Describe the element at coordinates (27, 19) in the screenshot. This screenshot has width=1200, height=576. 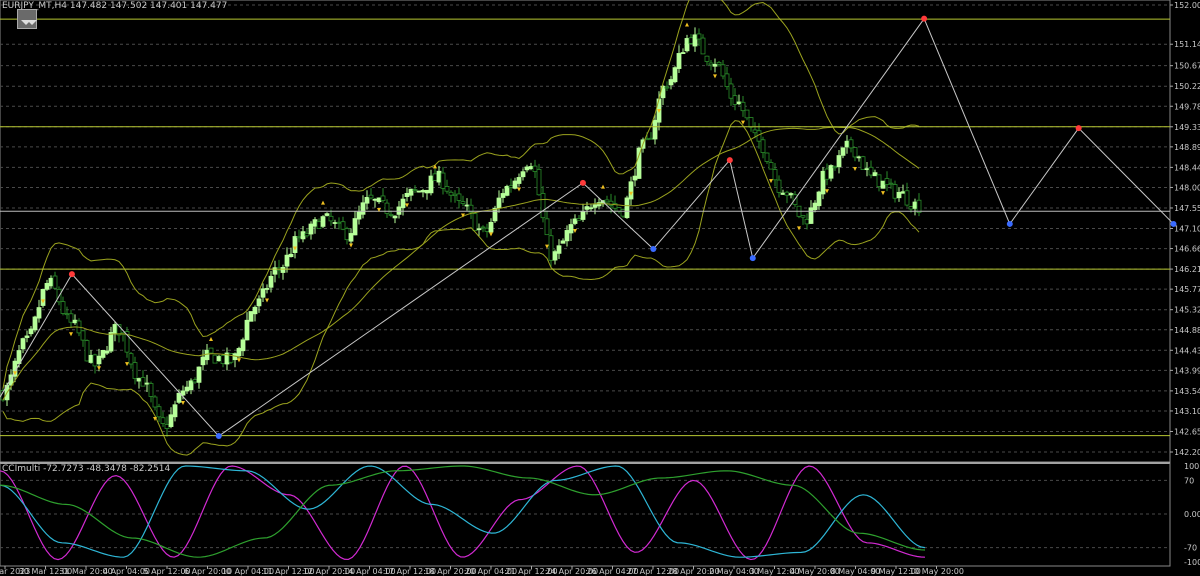
I see `collapse-arrows-icon` at that location.